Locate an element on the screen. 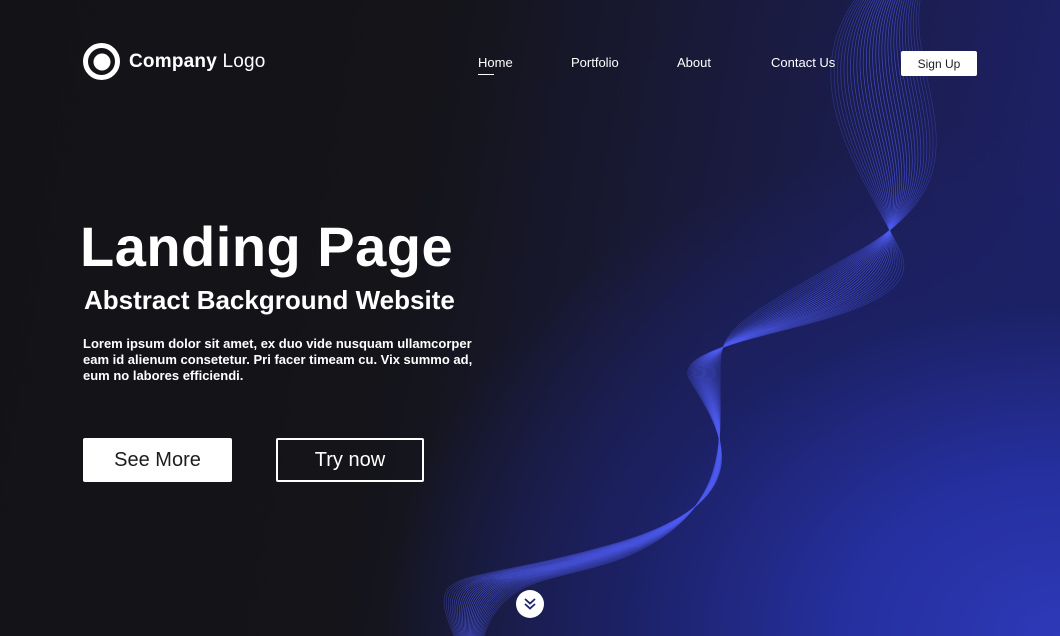 Image resolution: width=1060 pixels, height=636 pixels. try-now-button: Try now is located at coordinates (350, 460).